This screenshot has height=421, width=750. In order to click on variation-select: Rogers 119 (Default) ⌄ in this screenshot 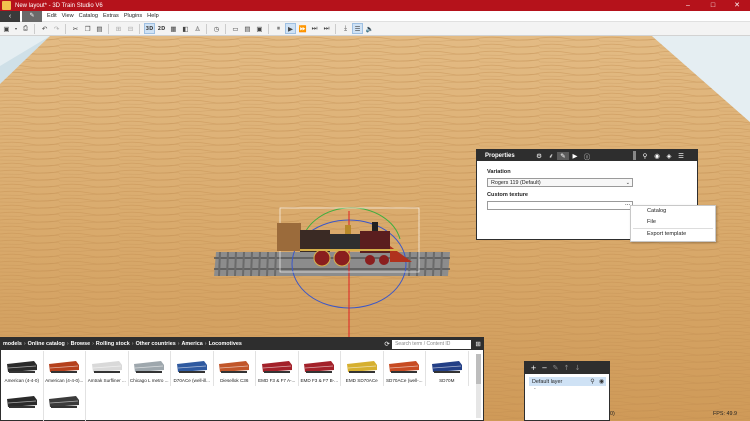, I will do `click(560, 182)`.